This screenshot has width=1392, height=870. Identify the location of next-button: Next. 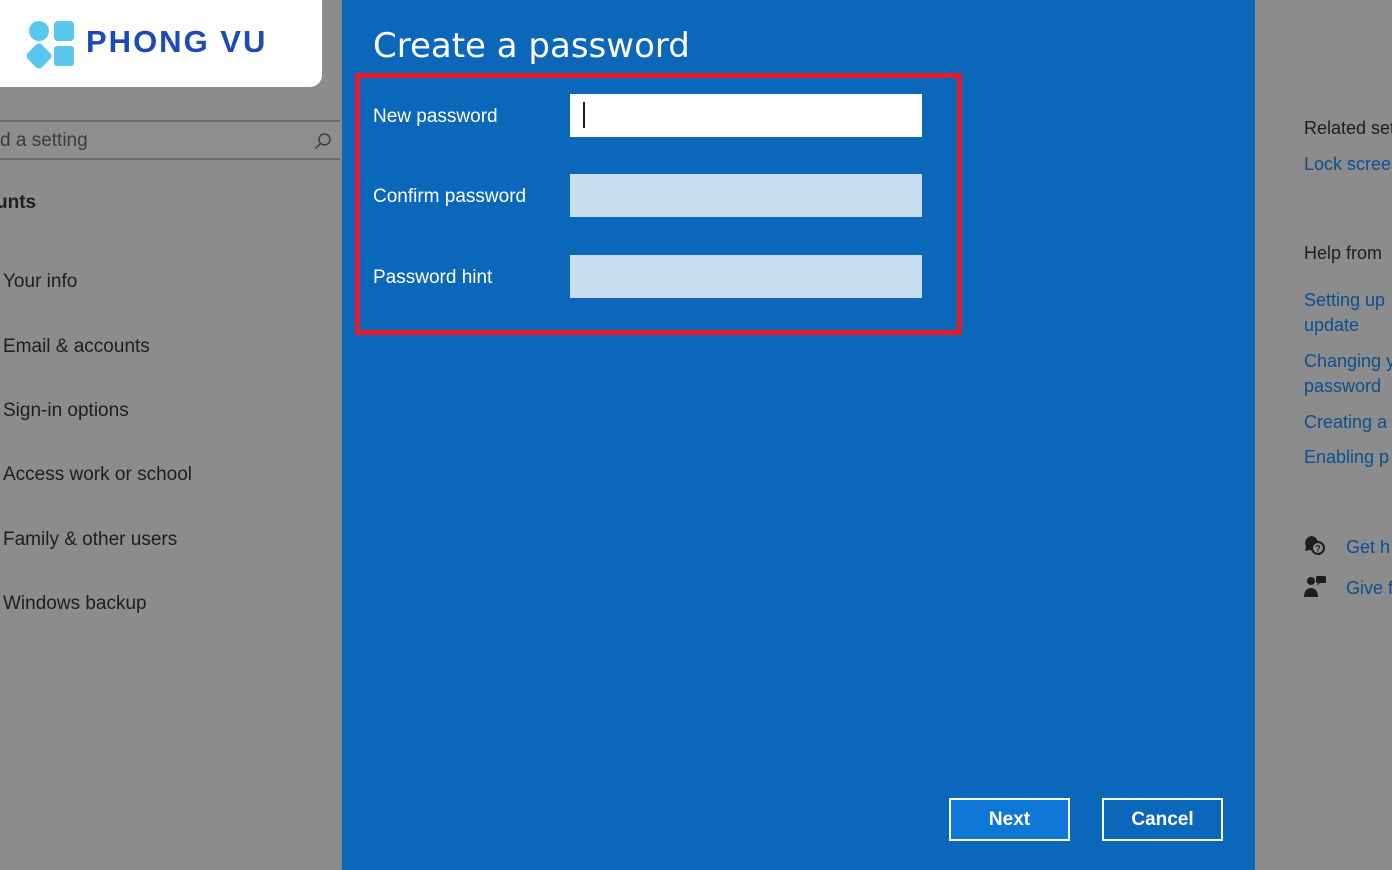
(1009, 819).